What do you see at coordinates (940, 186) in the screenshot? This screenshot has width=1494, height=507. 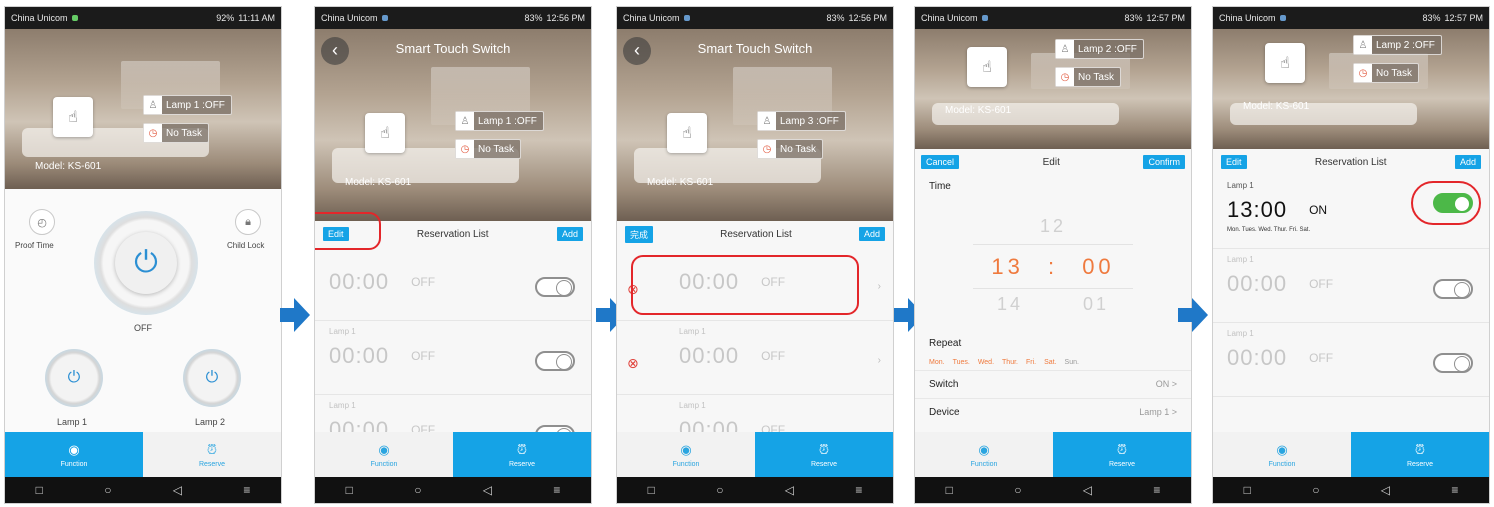 I see `time-label: Time` at bounding box center [940, 186].